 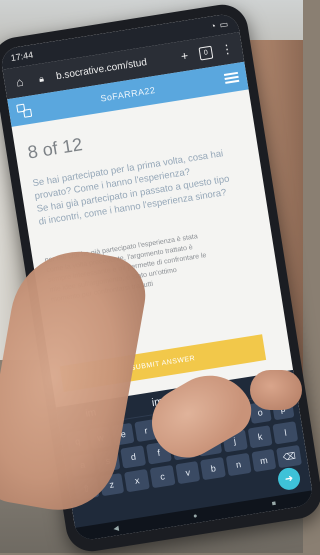 What do you see at coordinates (227, 49) in the screenshot?
I see `menu-dots-icon: ⋮` at bounding box center [227, 49].